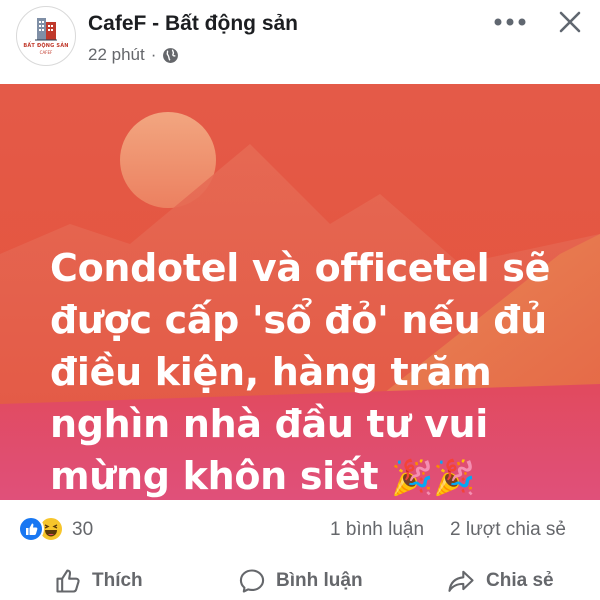  What do you see at coordinates (461, 581) in the screenshot?
I see `share-arrow-icon` at bounding box center [461, 581].